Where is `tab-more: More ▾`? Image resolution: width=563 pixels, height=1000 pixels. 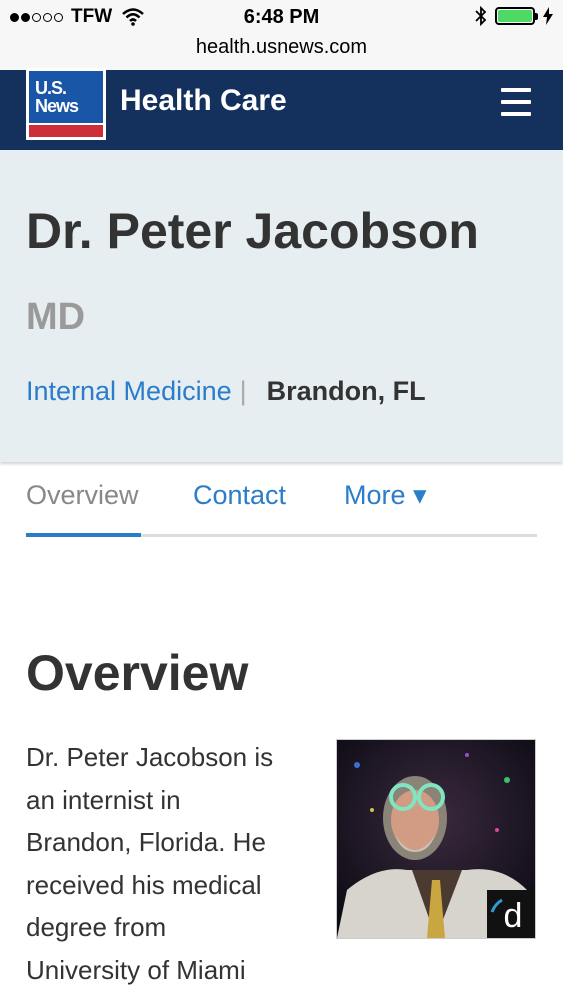 tab-more: More ▾ is located at coordinates (385, 495).